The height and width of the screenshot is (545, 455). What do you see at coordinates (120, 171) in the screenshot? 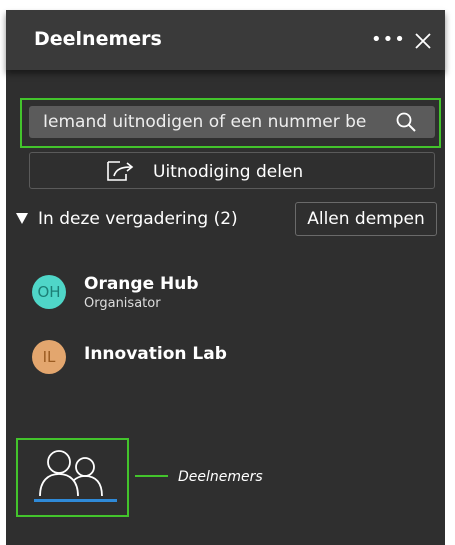
I see `share-icon` at bounding box center [120, 171].